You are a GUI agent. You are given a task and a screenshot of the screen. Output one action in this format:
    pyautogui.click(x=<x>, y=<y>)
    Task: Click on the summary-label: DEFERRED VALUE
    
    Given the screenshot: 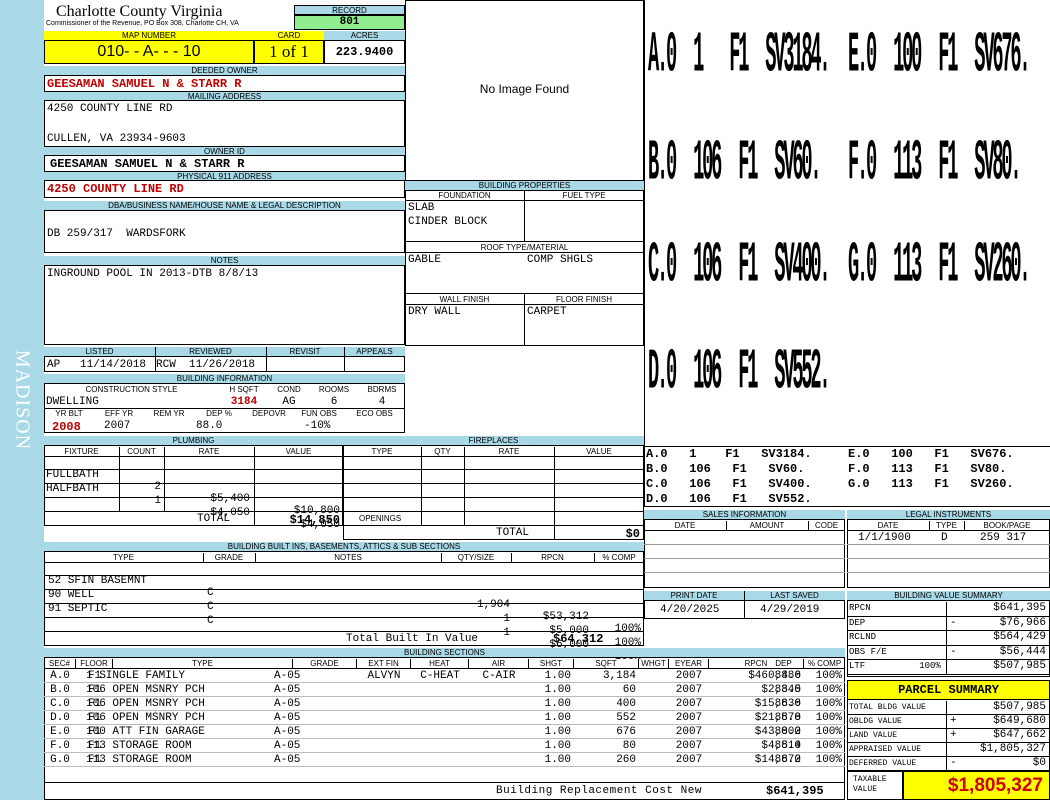 What is the action you would take?
    pyautogui.click(x=883, y=763)
    